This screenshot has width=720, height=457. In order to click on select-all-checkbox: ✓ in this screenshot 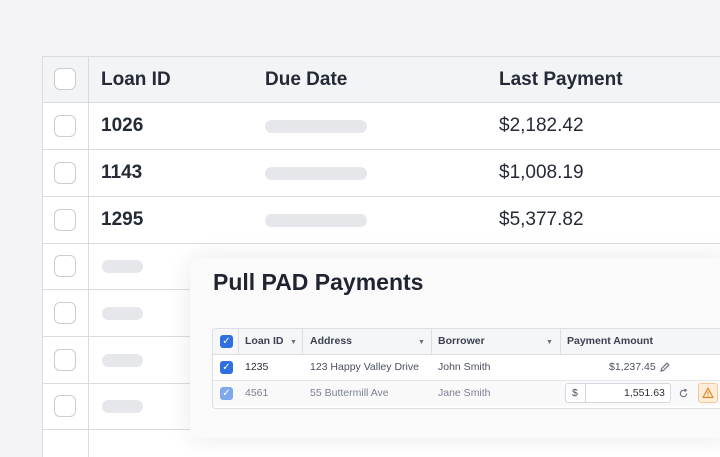, I will do `click(226, 341)`.